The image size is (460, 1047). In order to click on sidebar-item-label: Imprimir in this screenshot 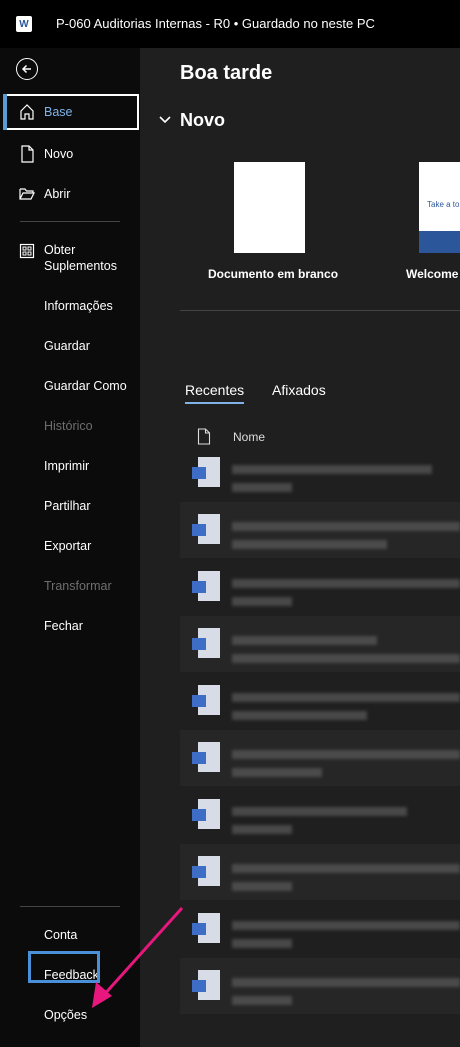, I will do `click(67, 466)`.